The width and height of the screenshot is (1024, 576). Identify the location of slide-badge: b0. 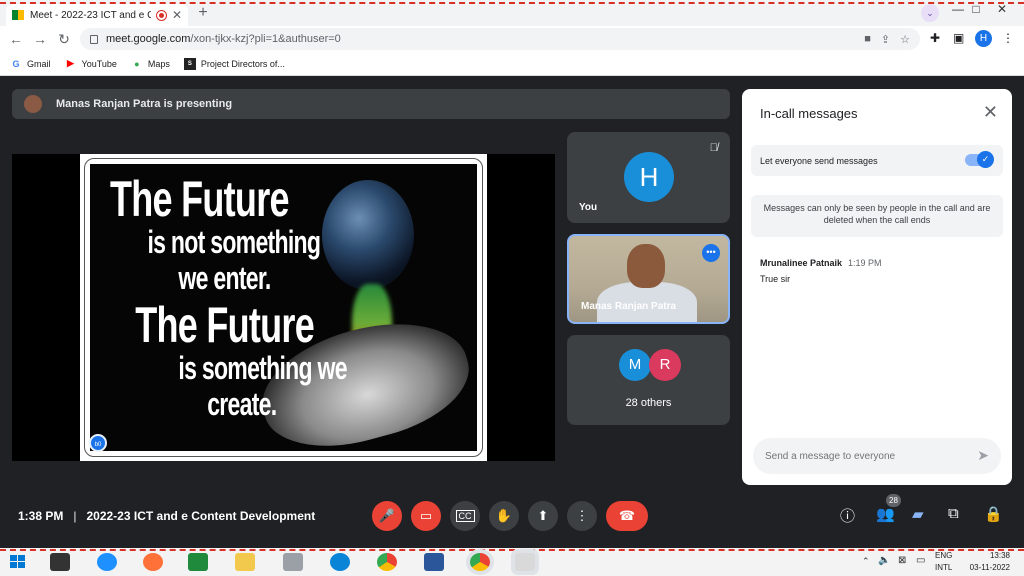
(98, 443).